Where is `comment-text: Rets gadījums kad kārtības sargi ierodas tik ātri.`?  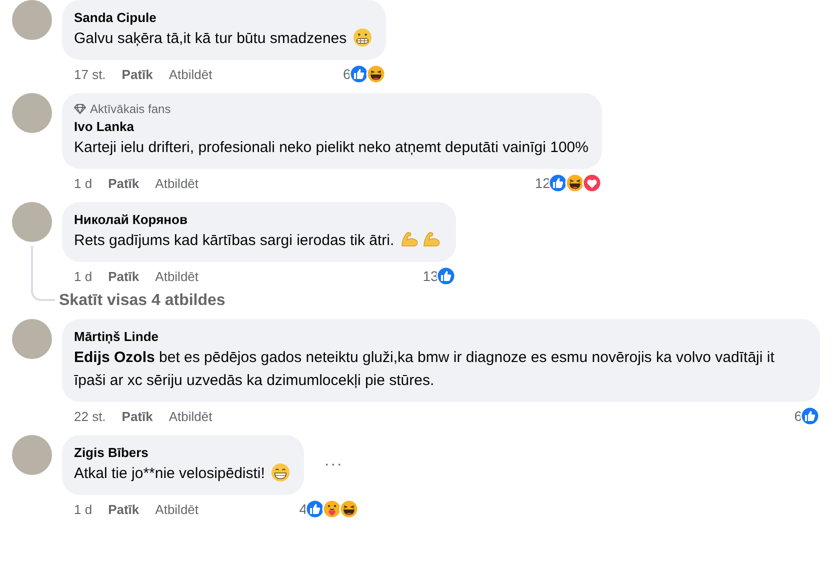 comment-text: Rets gadījums kad kārtības sargi ierodas tik ātri. is located at coordinates (234, 240).